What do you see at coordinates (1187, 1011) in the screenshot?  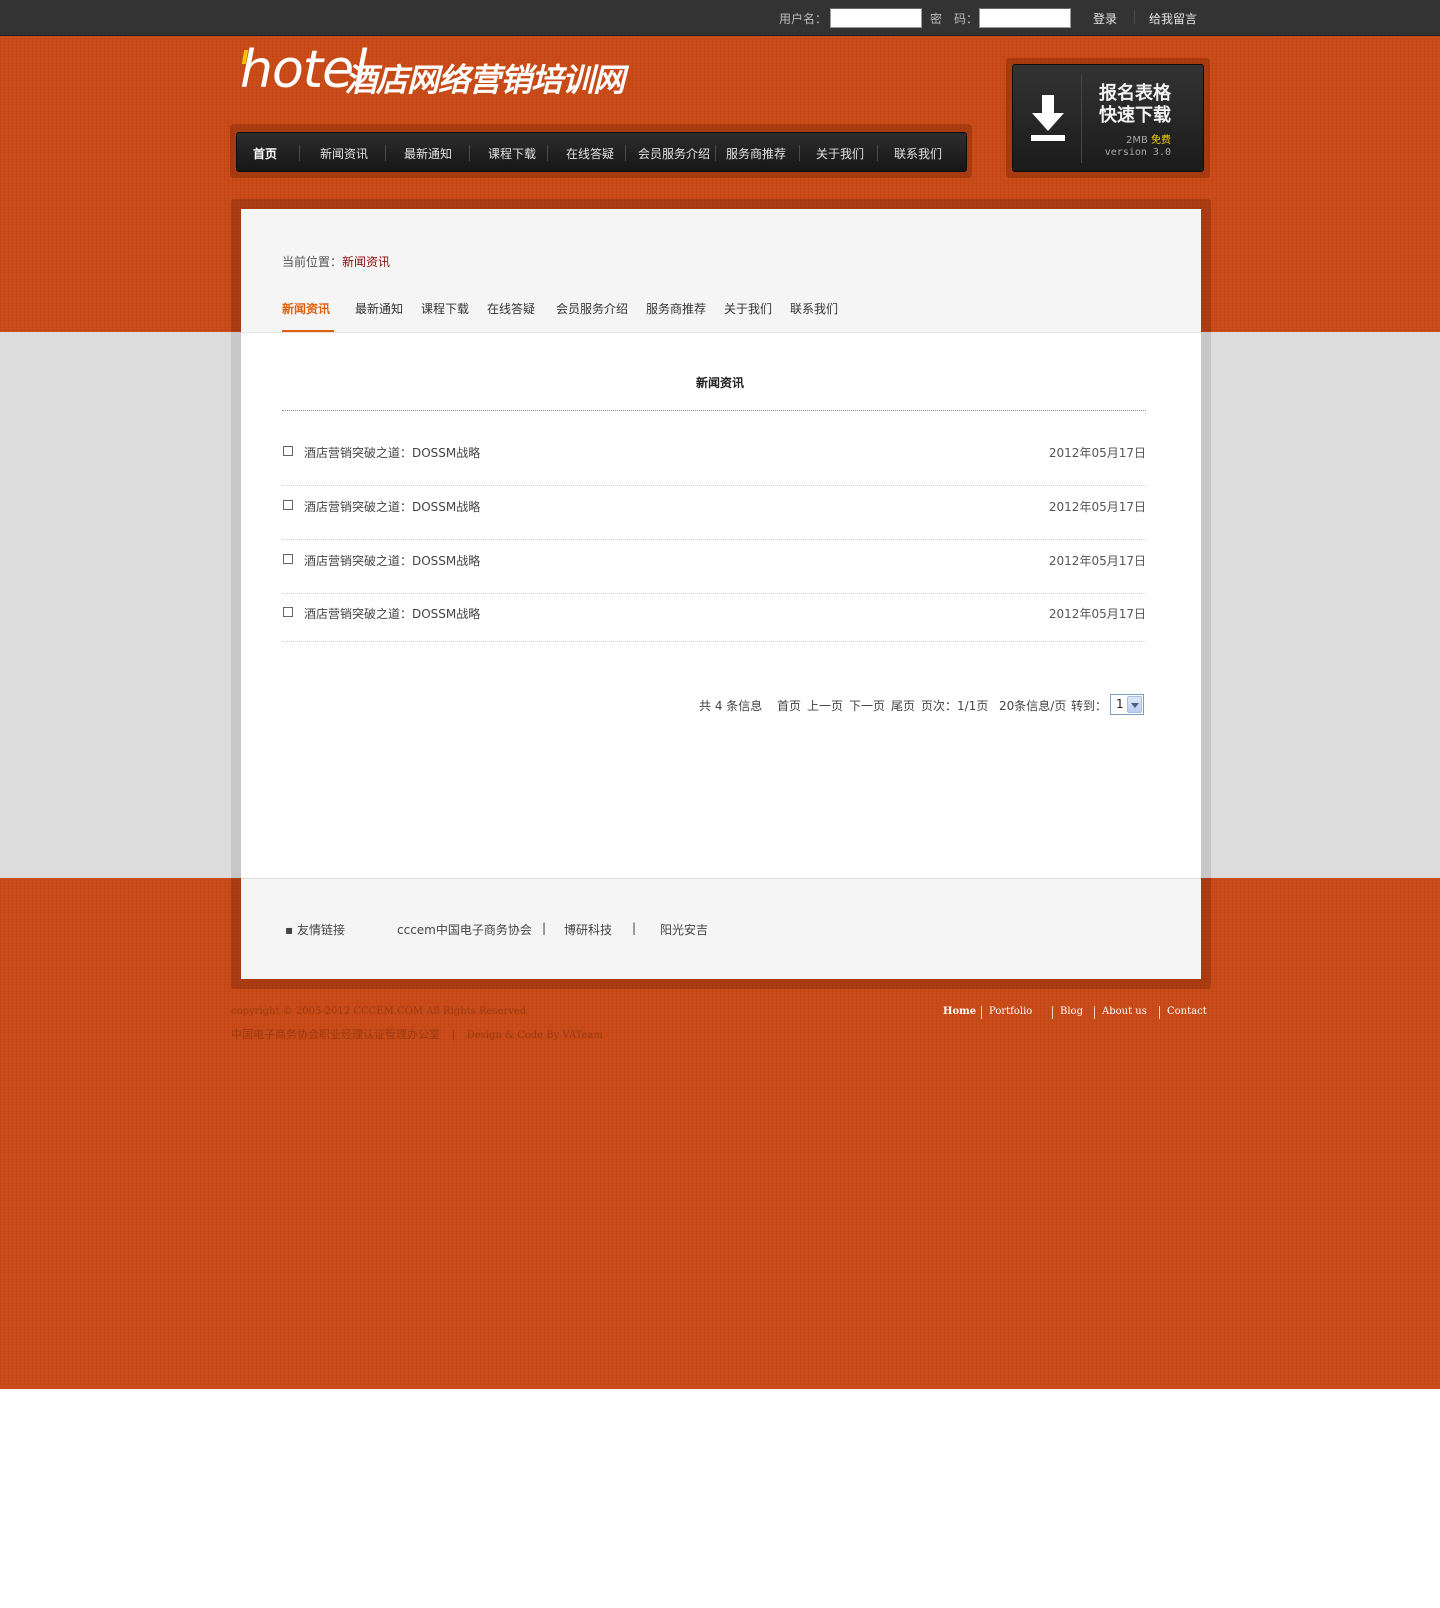 I see `footer-nav-contact: Contact` at bounding box center [1187, 1011].